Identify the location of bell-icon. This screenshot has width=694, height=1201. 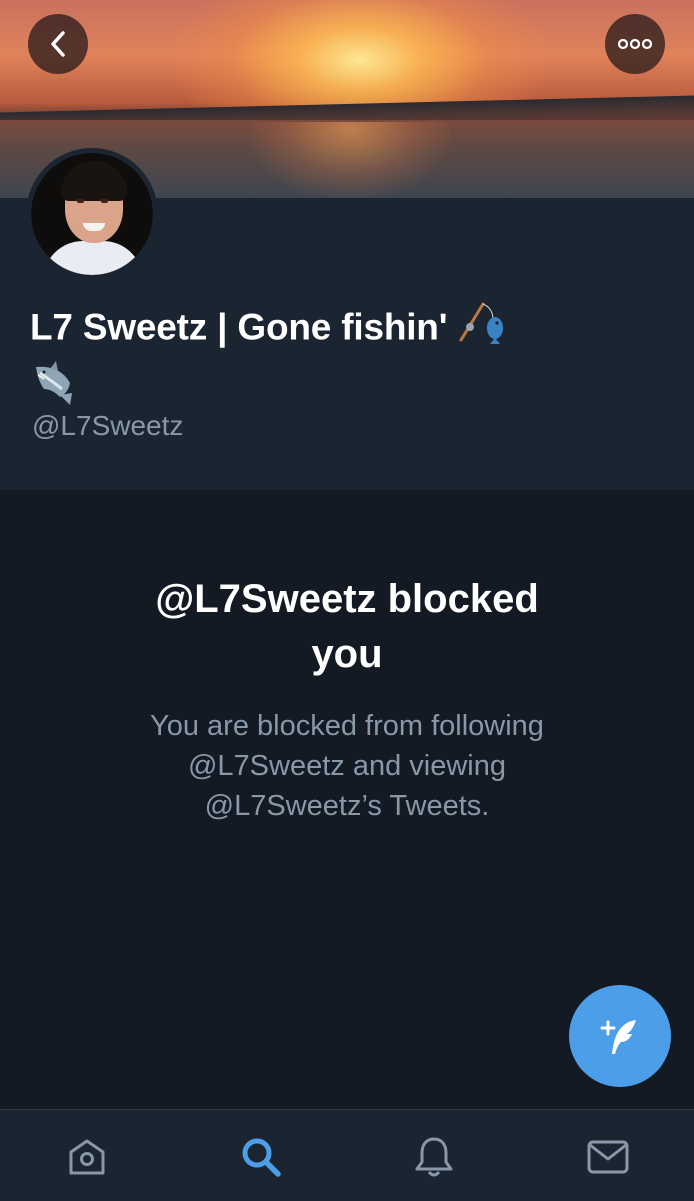
(434, 1157).